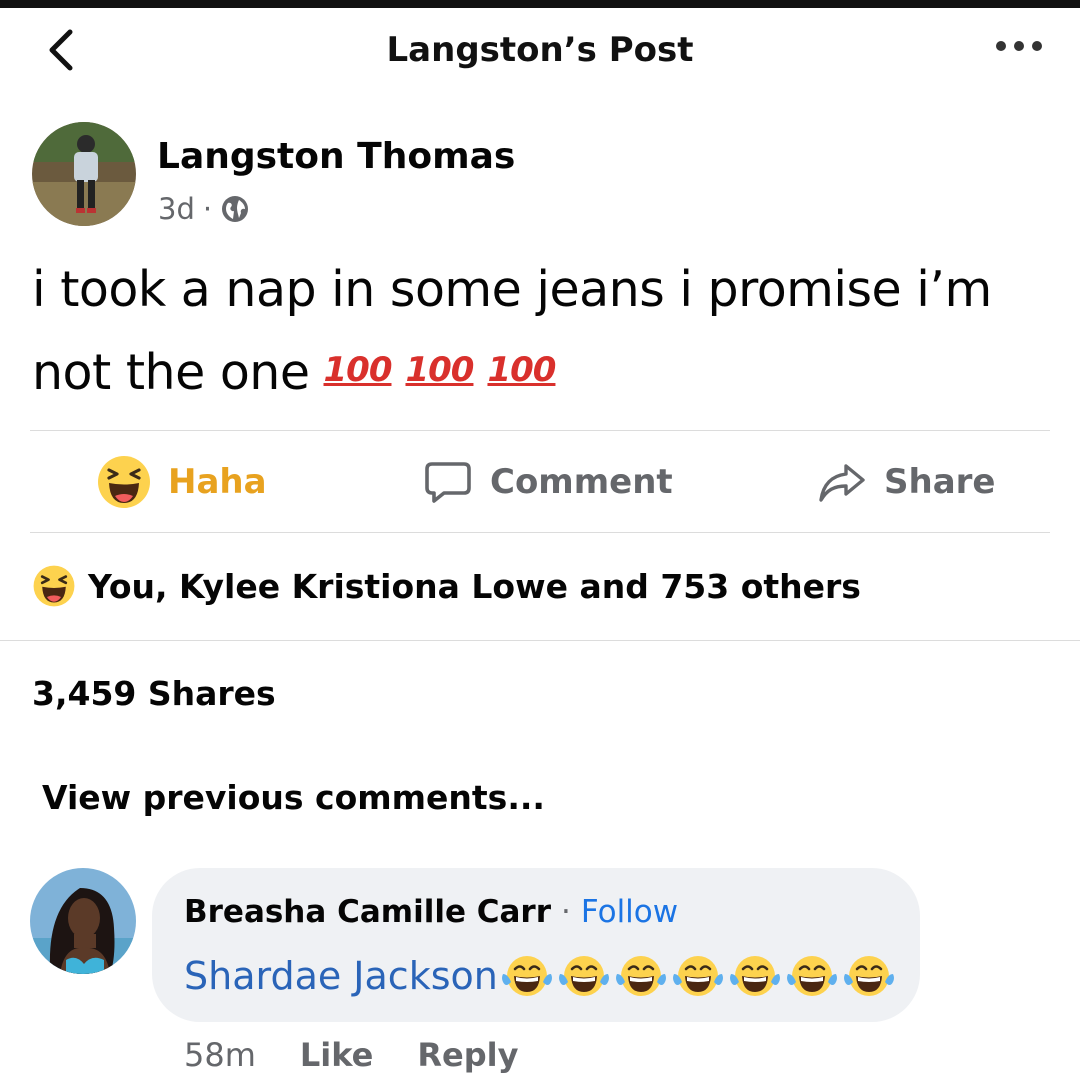 The image size is (1080, 1089). I want to click on reactions-summary: You, Kylee Kristiona Lowe and 753 others, so click(446, 586).